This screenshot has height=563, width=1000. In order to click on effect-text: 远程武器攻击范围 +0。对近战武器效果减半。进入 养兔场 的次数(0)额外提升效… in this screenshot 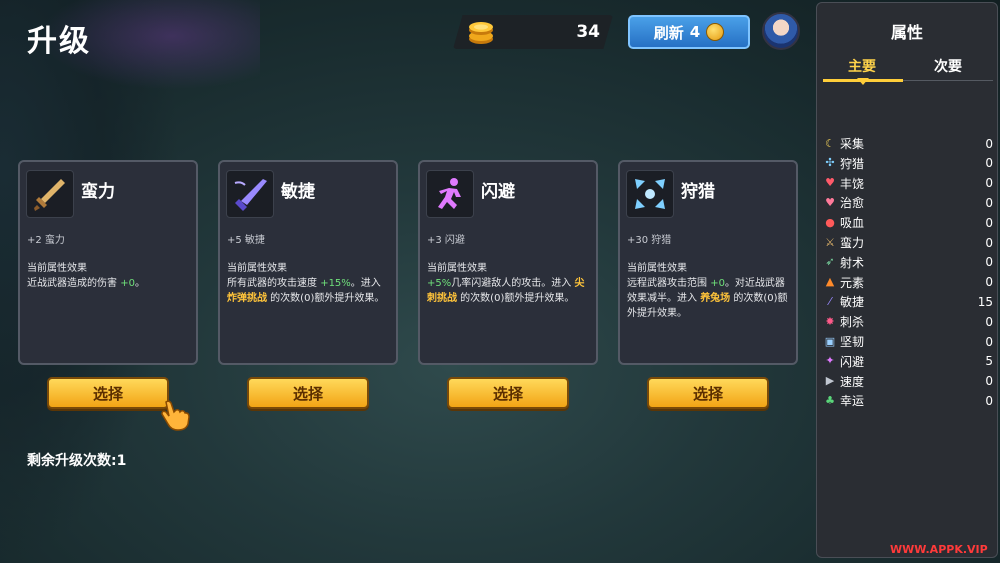, I will do `click(710, 298)`.